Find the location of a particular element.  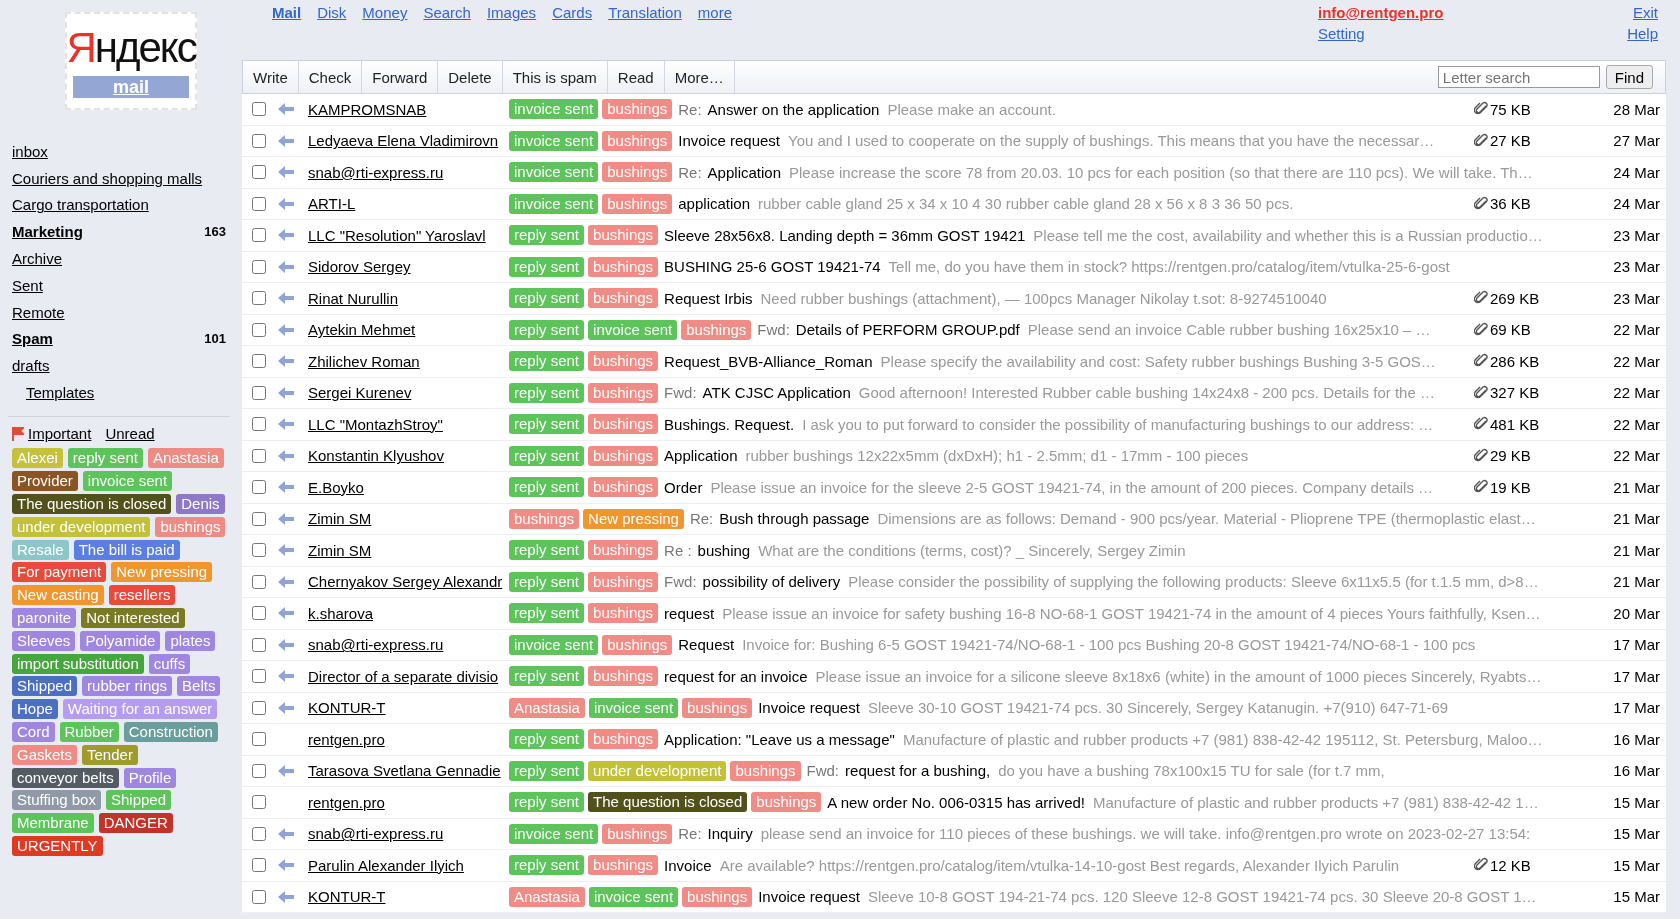

nav-link: Mail is located at coordinates (287, 32).